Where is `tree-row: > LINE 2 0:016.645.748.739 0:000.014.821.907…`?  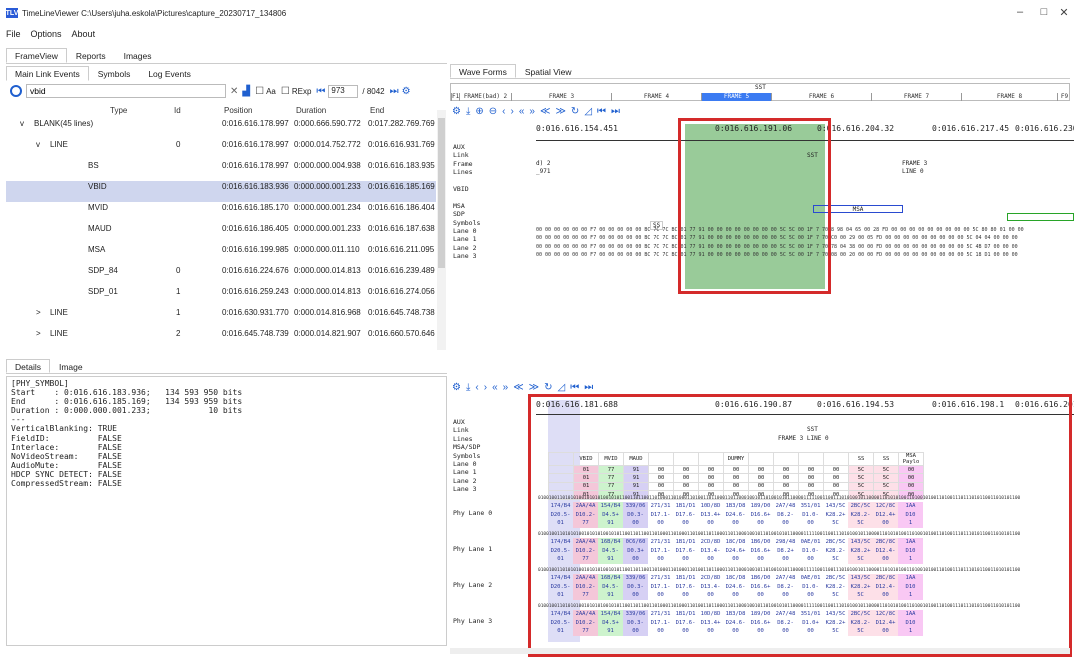
tree-row: > LINE 2 0:016.645.748.739 0:000.014.821.907… is located at coordinates (221, 338).